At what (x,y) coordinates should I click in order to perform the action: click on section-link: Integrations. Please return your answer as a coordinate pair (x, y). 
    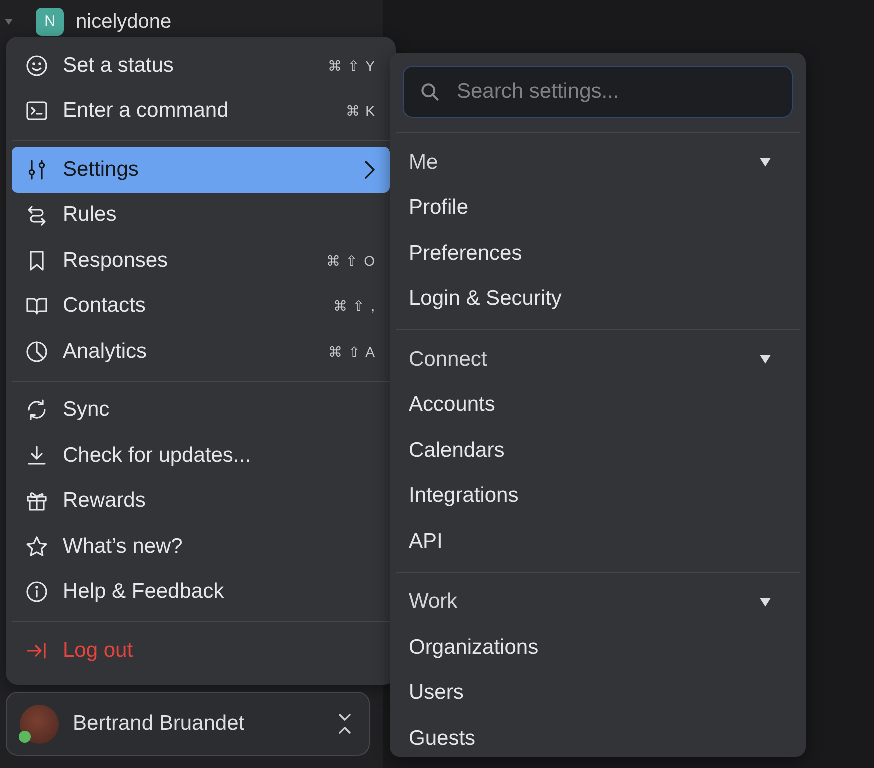
    Looking at the image, I should click on (598, 496).